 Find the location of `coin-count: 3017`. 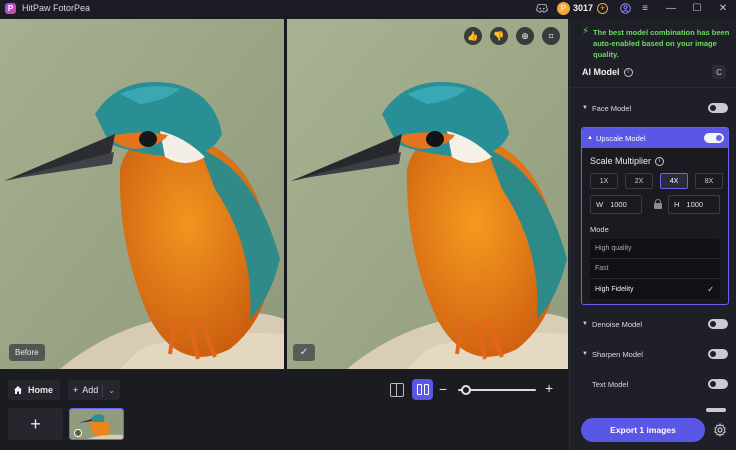

coin-count: 3017 is located at coordinates (582, 8).